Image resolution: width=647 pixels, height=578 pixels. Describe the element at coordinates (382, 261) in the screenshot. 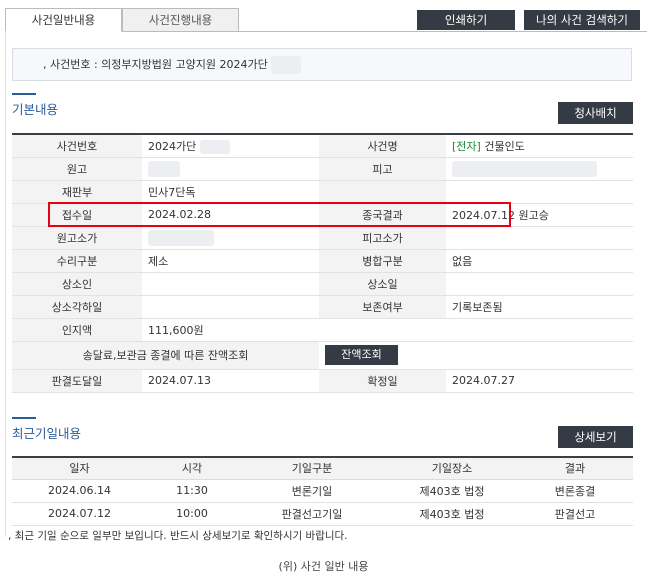

I see `merge-type-label: 병합구분` at that location.